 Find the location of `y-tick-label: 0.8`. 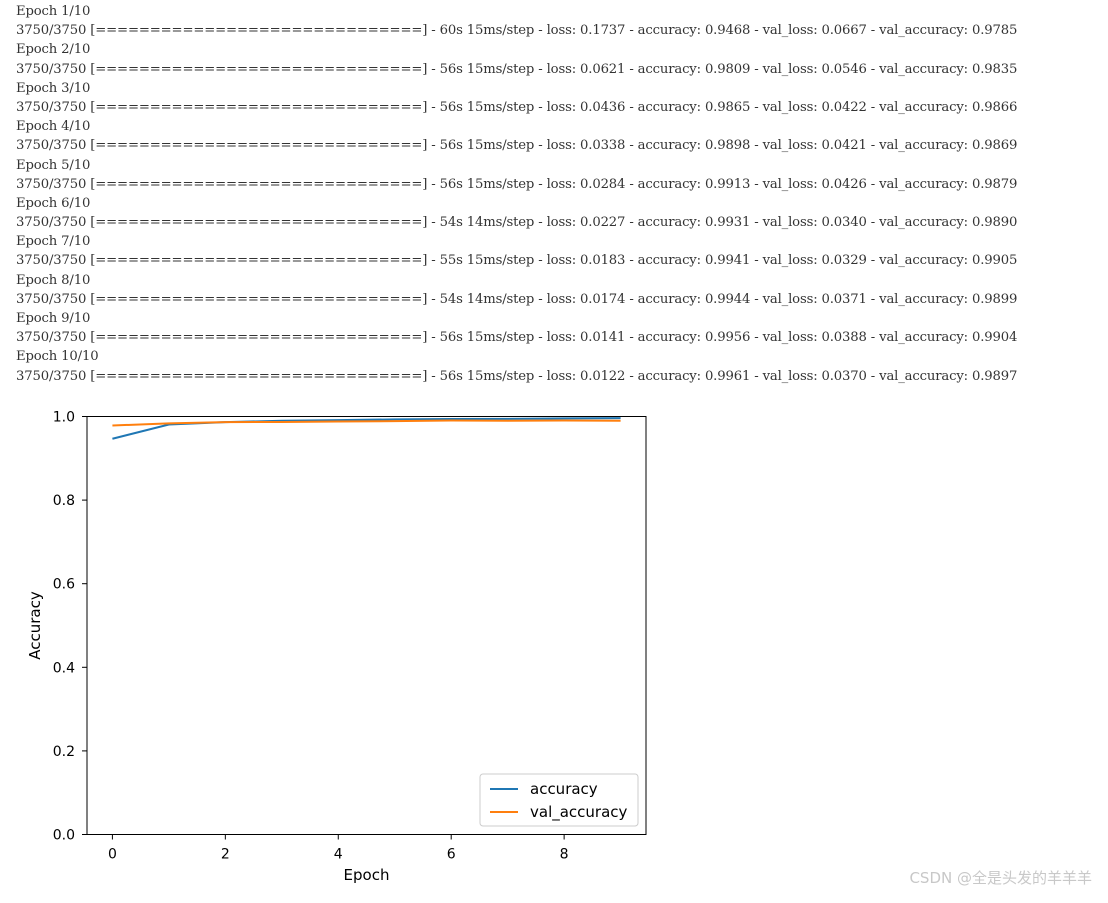

y-tick-label: 0.8 is located at coordinates (64, 501).